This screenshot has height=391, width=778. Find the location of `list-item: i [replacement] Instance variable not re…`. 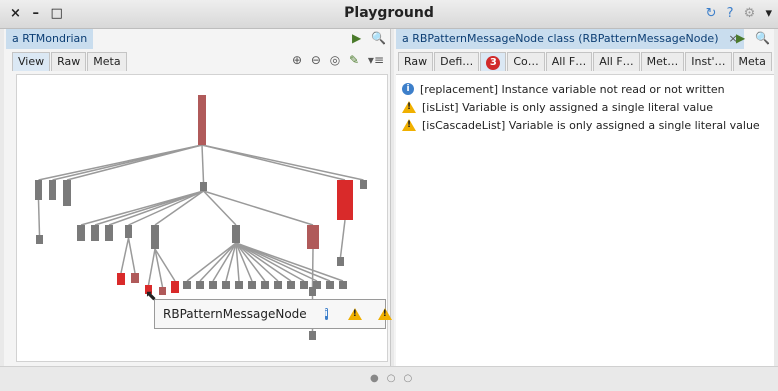

list-item: i [replacement] Instance variable not re… is located at coordinates (585, 89).